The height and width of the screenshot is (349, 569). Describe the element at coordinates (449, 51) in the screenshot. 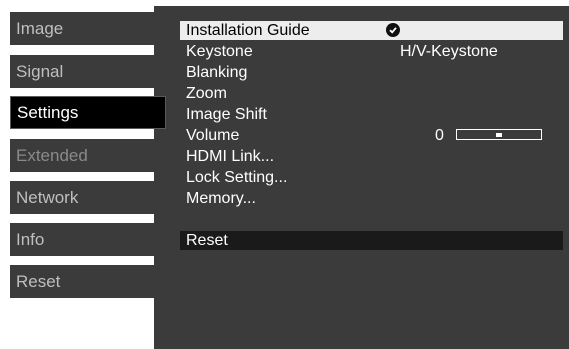

I see `keystone-value: H/V-Keystone` at that location.